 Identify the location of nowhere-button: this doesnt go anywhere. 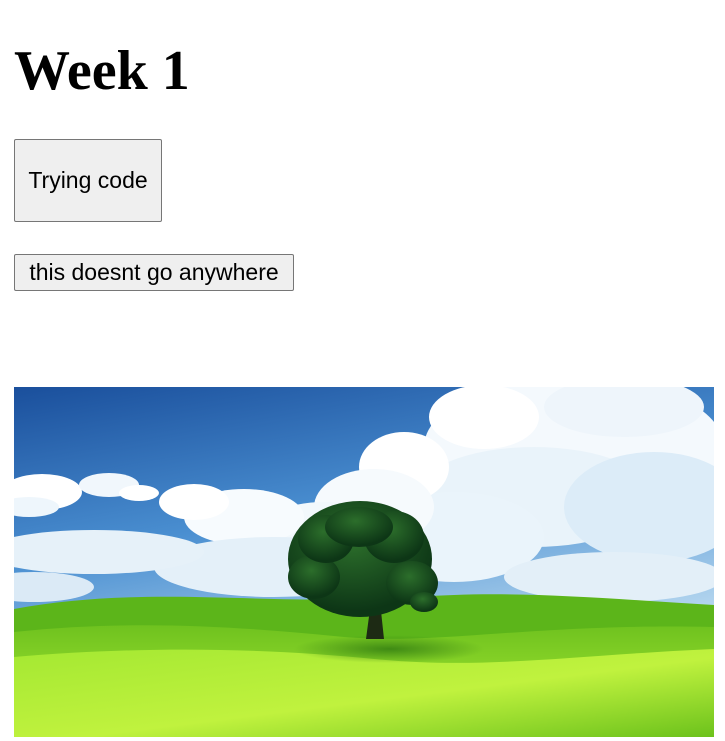
(154, 272).